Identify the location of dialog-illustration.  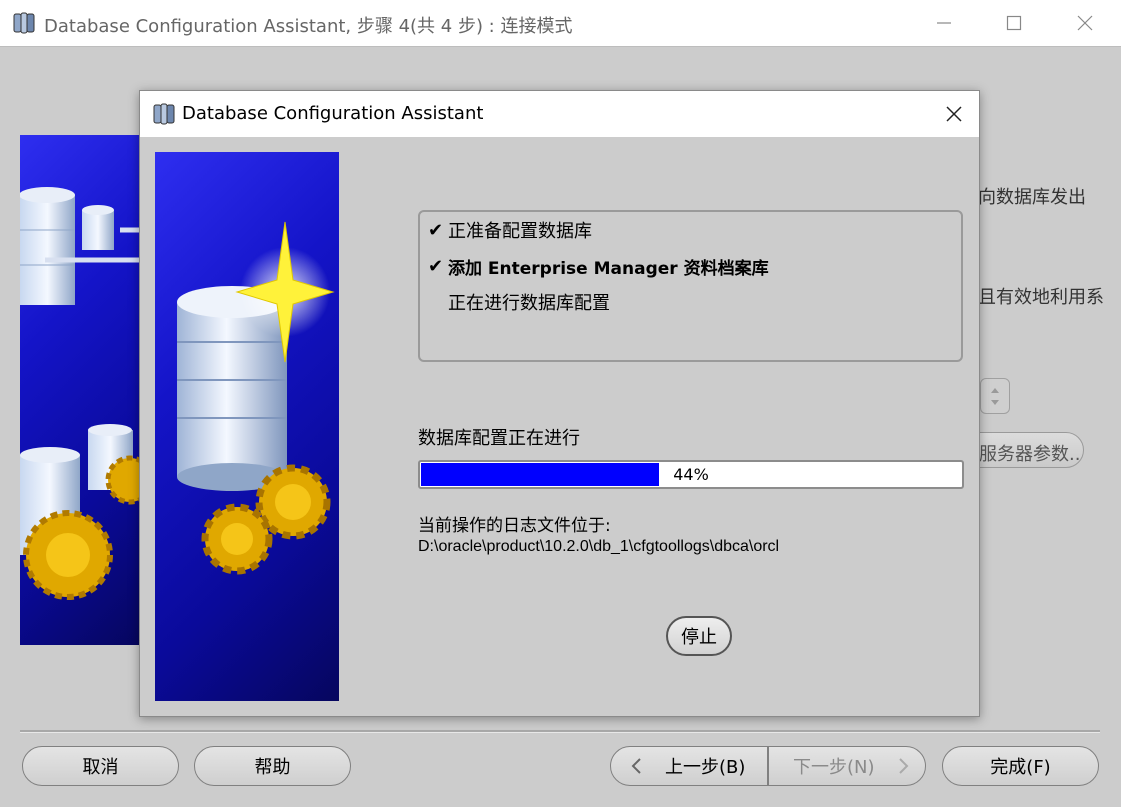
(247, 426).